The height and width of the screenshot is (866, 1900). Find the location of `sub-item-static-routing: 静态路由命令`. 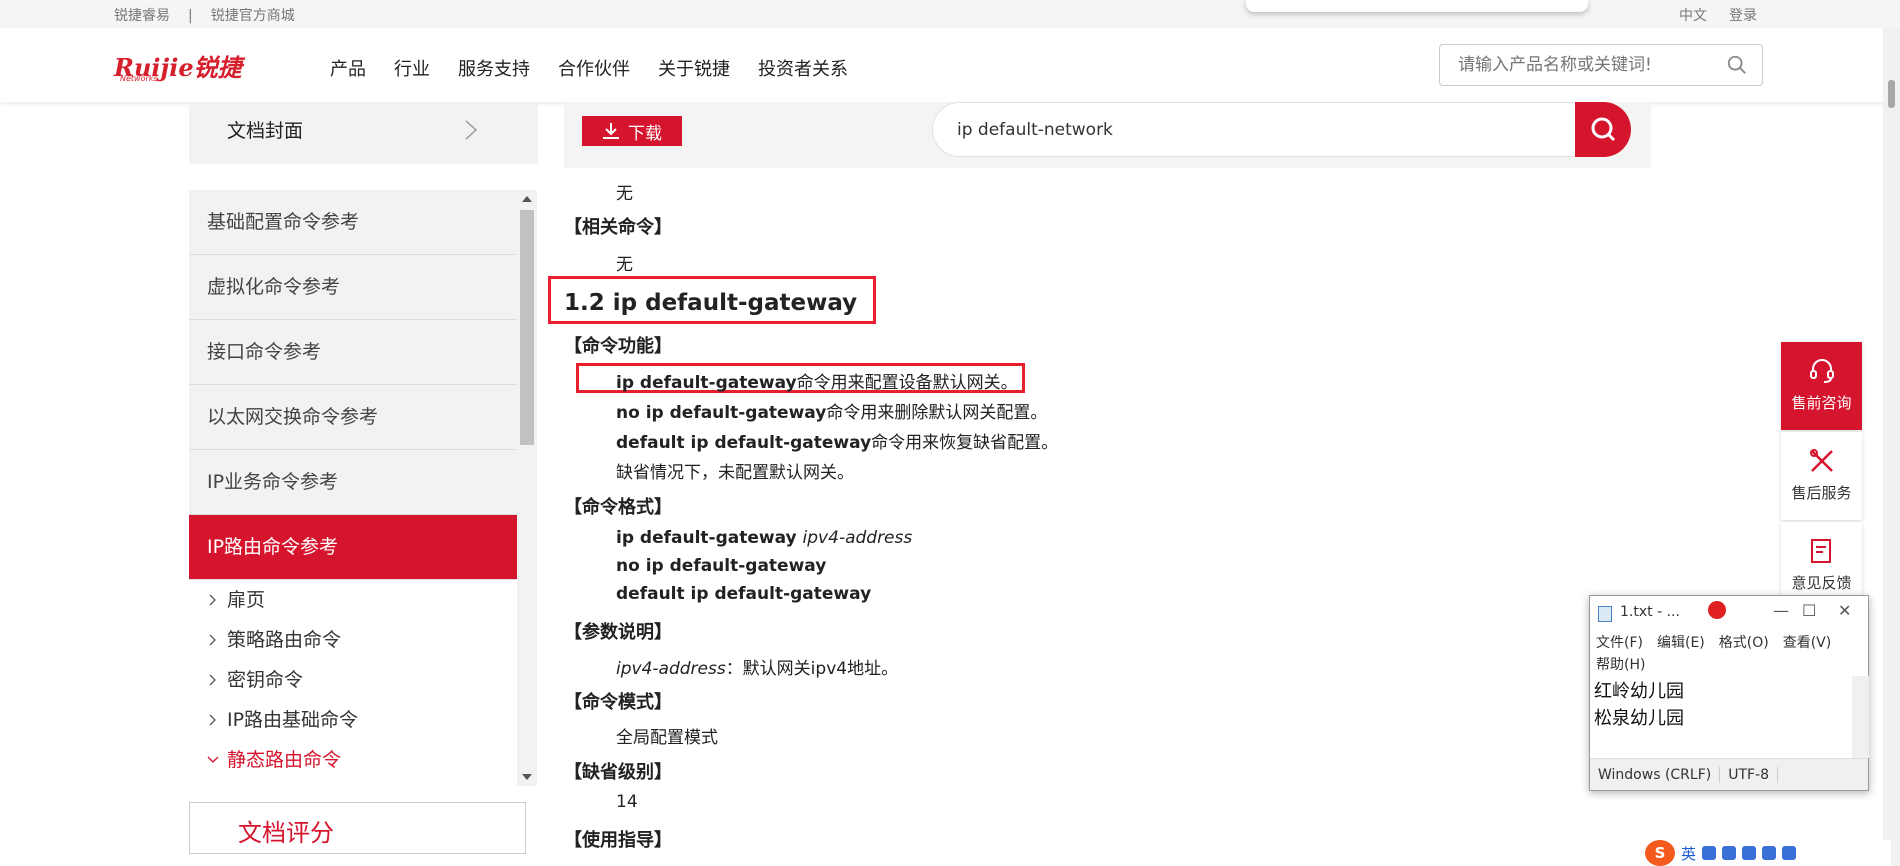

sub-item-static-routing: 静态路由命令 is located at coordinates (353, 760).